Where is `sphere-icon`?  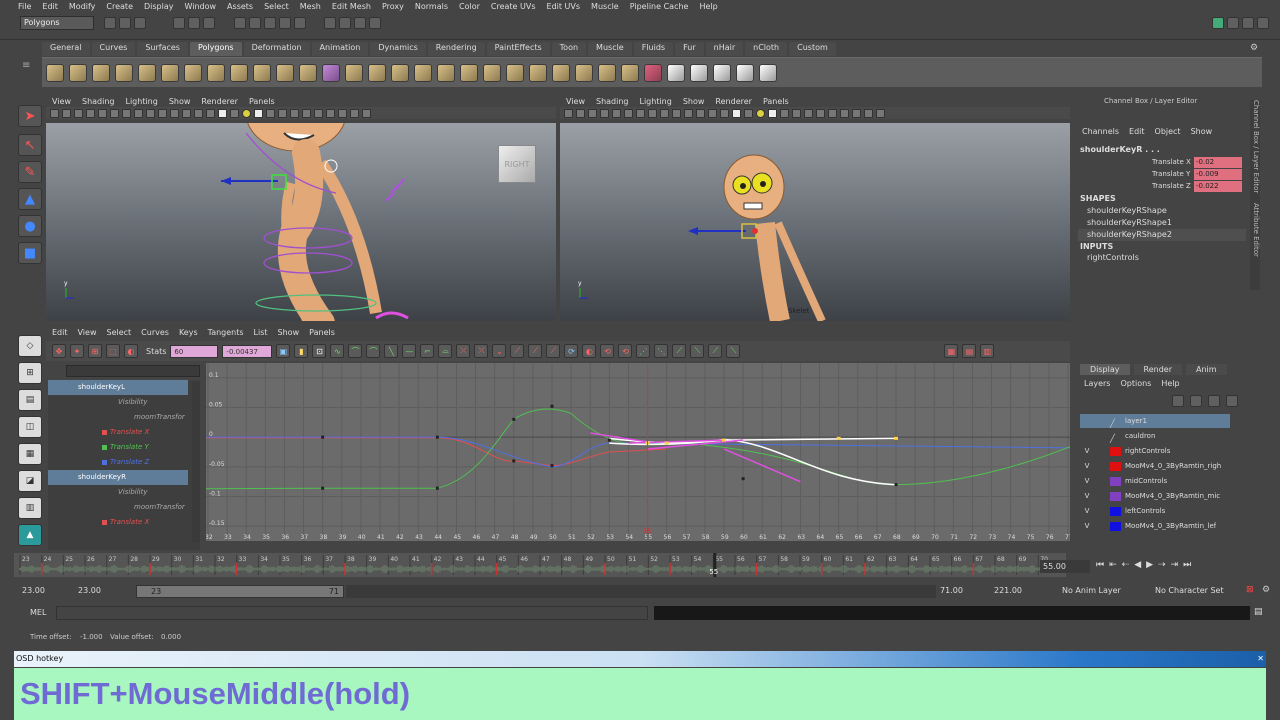 sphere-icon is located at coordinates (55, 72).